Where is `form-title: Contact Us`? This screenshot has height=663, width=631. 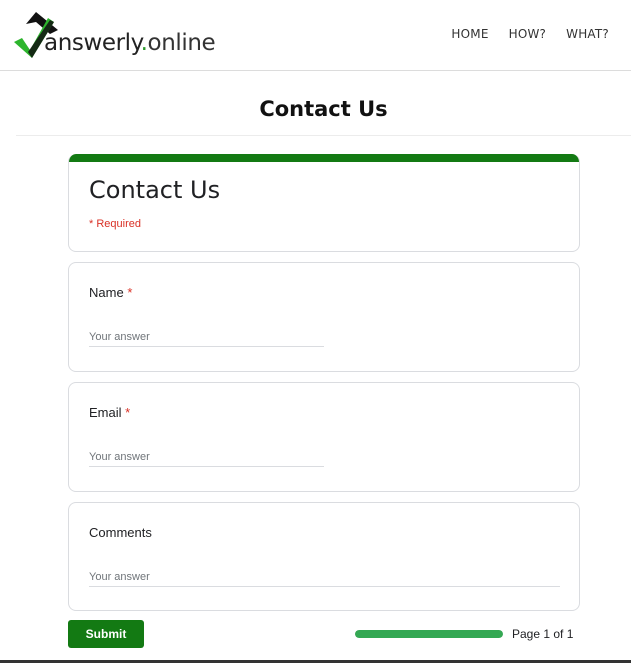 form-title: Contact Us is located at coordinates (155, 190).